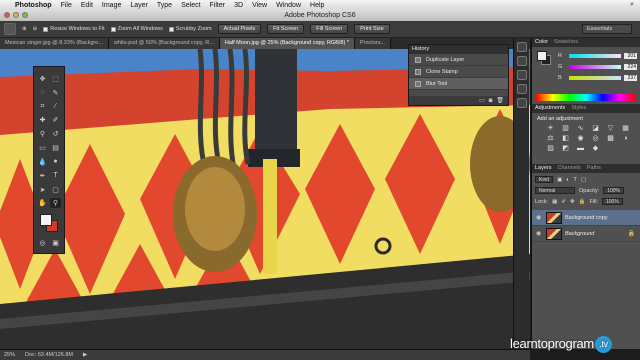 Image resolution: width=640 pixels, height=360 pixels. What do you see at coordinates (136, 29) in the screenshot?
I see `zoom-all-windows-checkbox: Zoom All Windows` at bounding box center [136, 29].